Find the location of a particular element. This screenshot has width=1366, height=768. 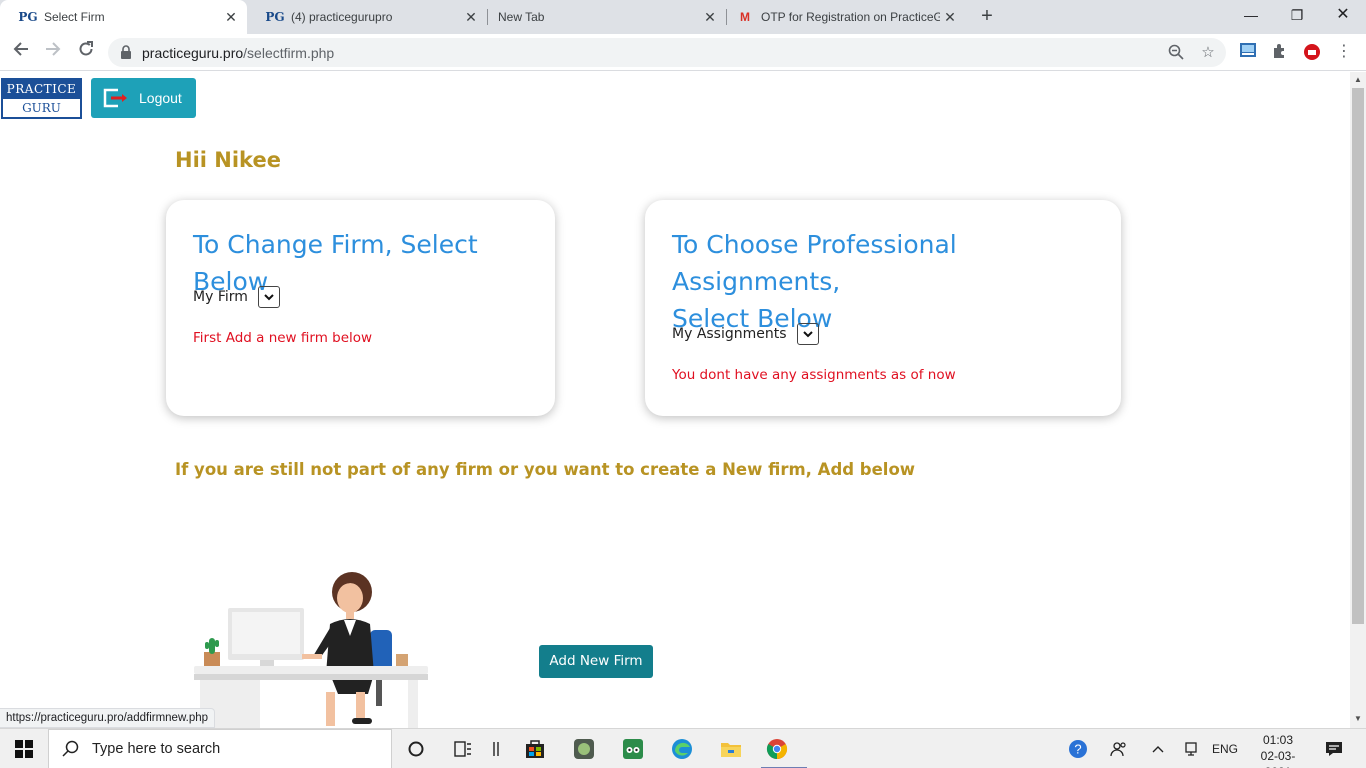

new-tab-button: + is located at coordinates (987, 16).